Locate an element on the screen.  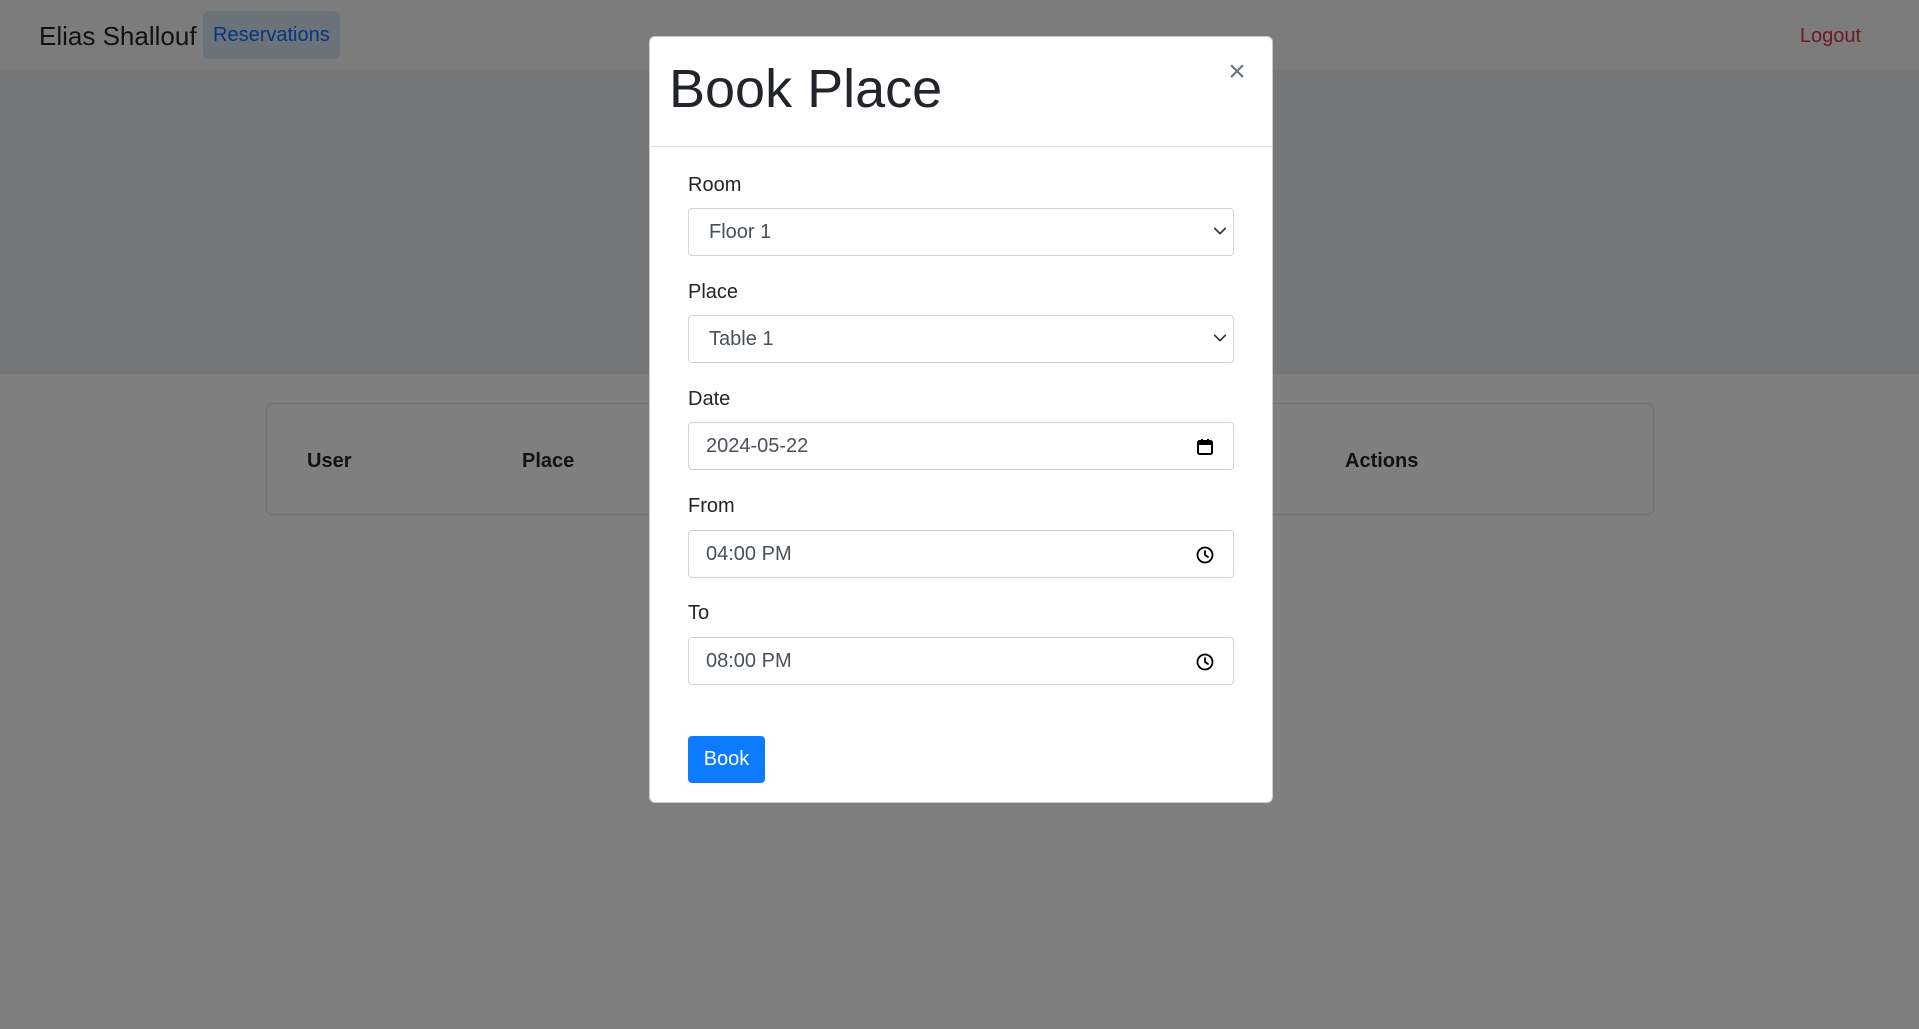
modal-header: Book Place × is located at coordinates (961, 92).